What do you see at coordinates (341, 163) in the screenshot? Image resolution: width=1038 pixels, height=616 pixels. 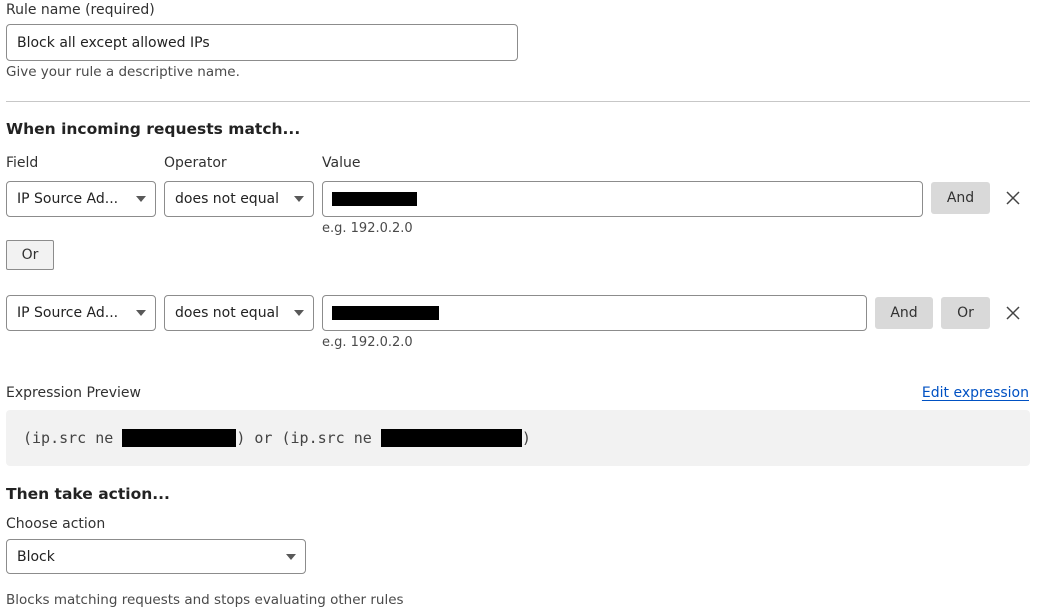 I see `value-column-label: Value` at bounding box center [341, 163].